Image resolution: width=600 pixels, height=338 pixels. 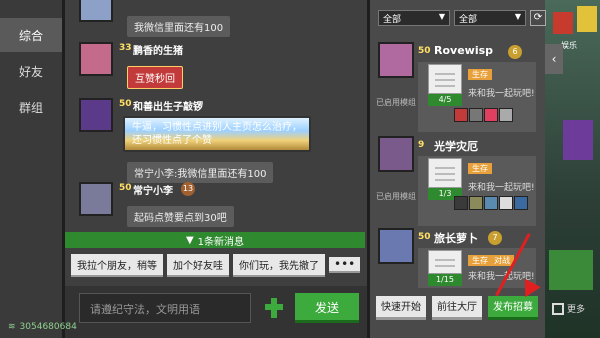 I want to click on quick-reply-button: 加个好友哇, so click(x=198, y=265).